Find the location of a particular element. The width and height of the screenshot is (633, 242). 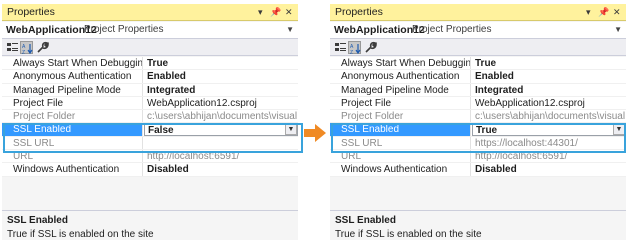

property-value: c:\users\abhijan\documents\visual stud is located at coordinates (222, 117).